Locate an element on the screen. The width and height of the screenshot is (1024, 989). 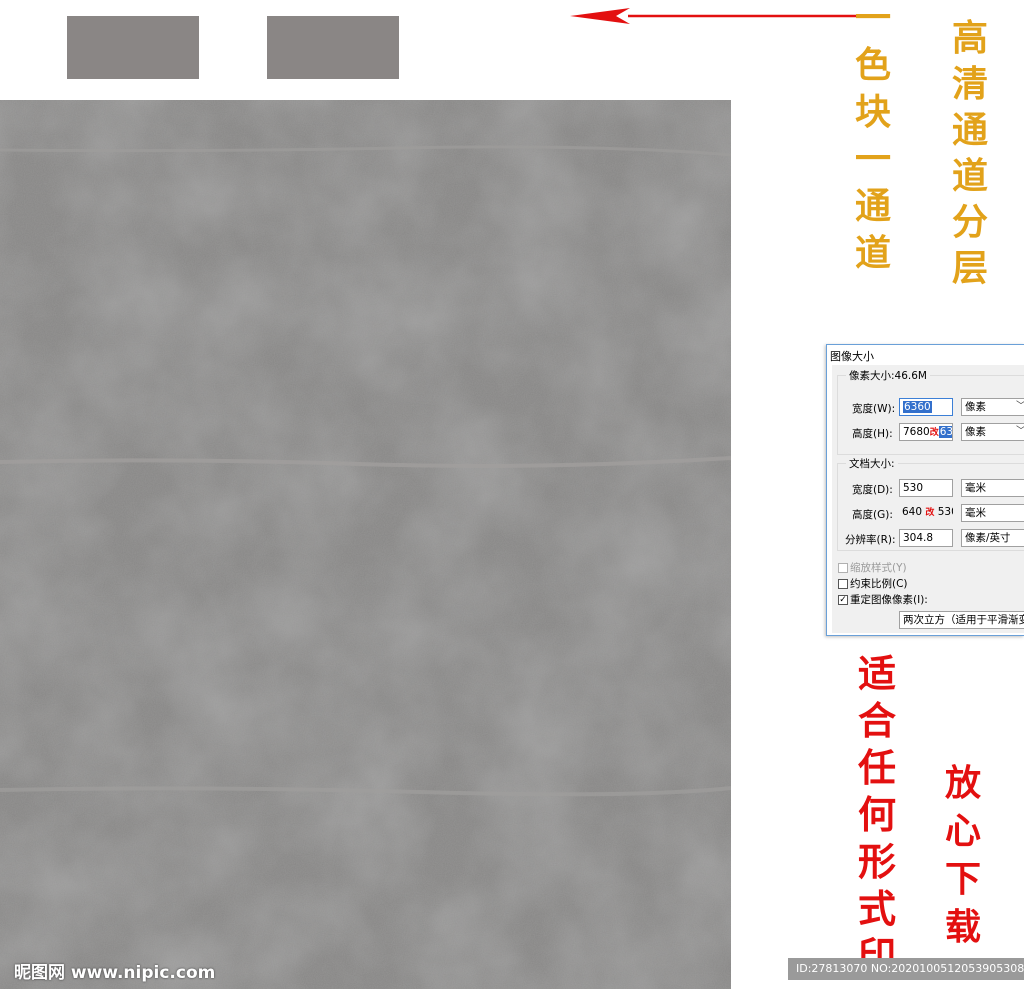
doc-height-input: 640 改 530 is located at coordinates (926, 513).